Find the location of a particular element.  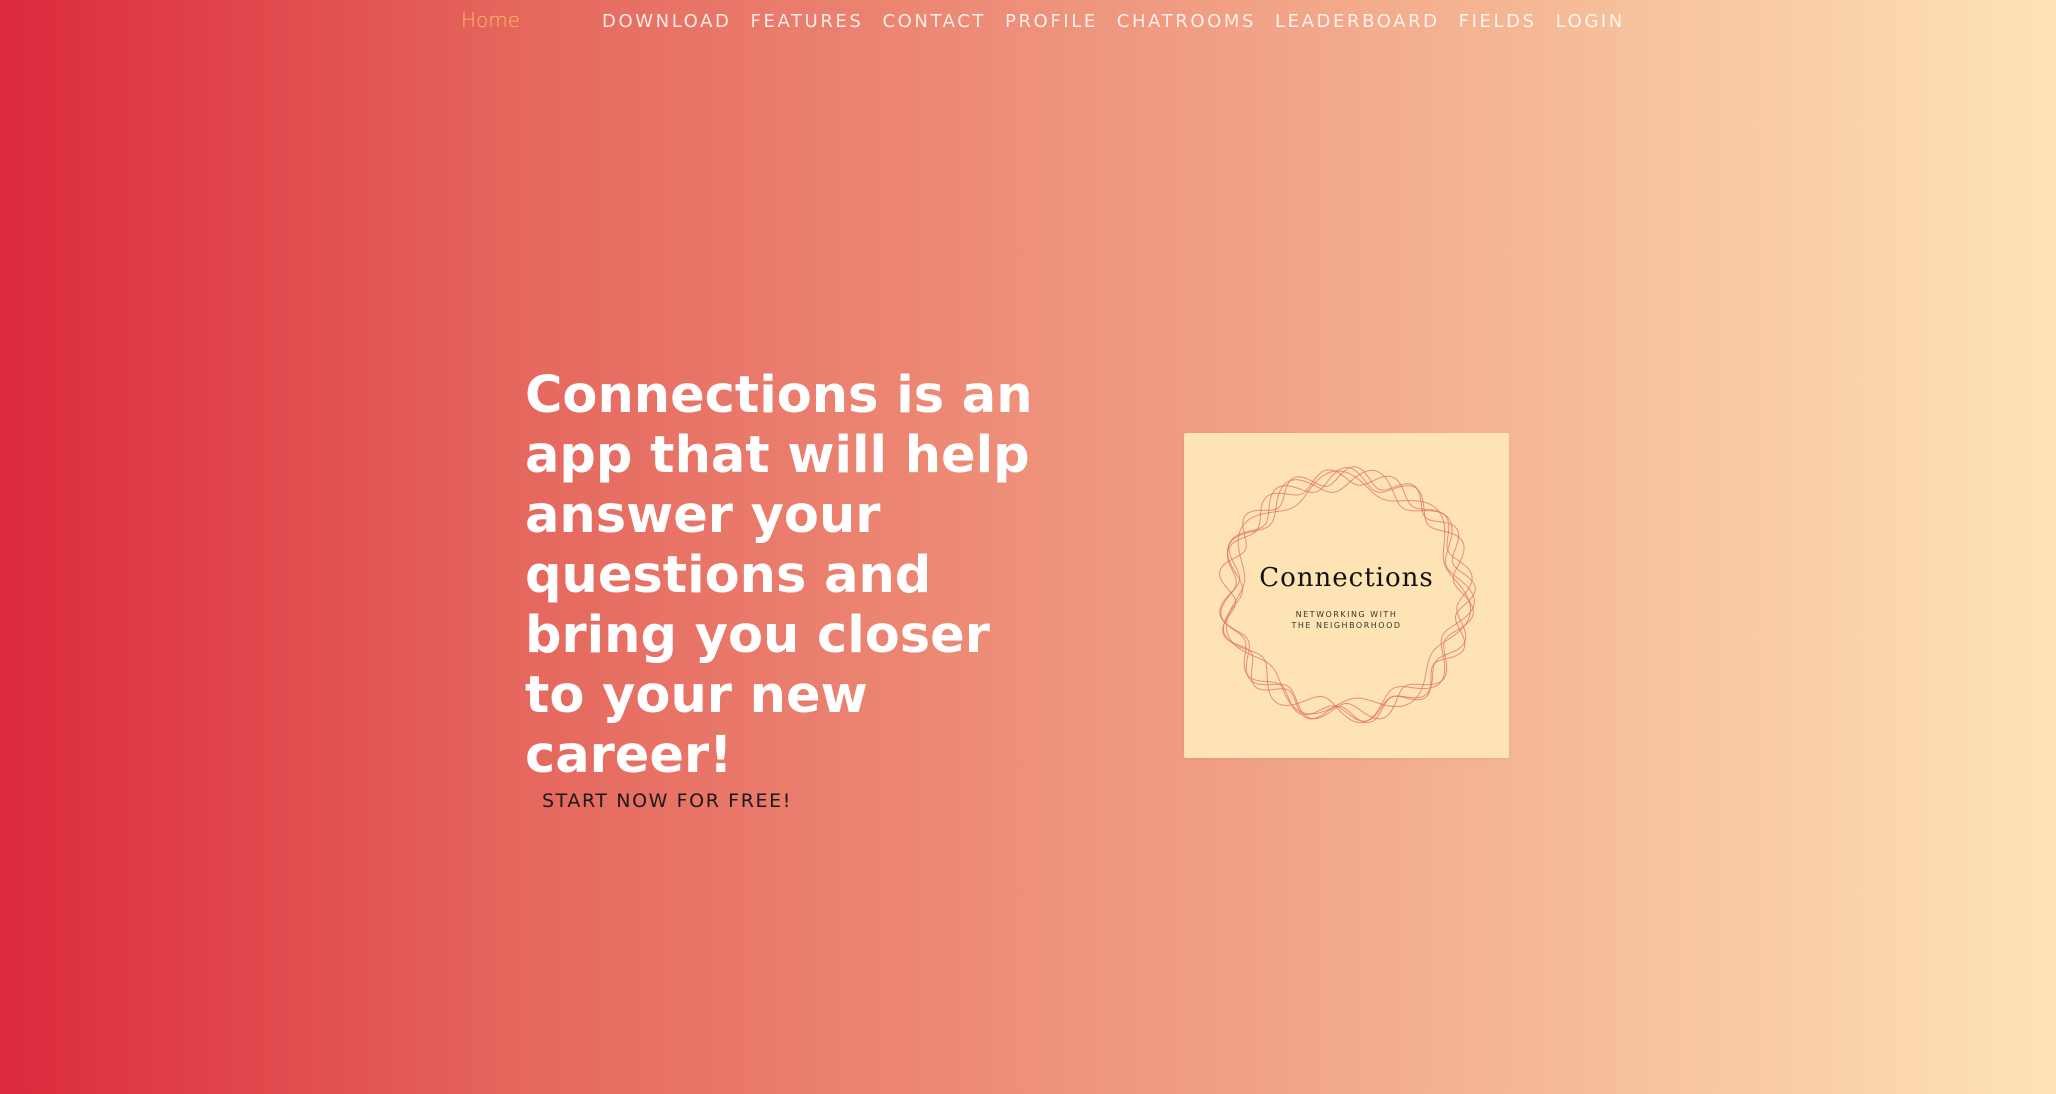

logo-title: Connections is located at coordinates (1346, 578).